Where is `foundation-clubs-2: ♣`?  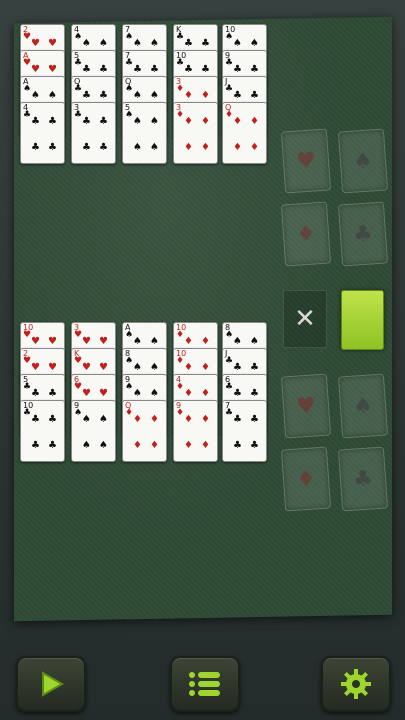 foundation-clubs-2: ♣ is located at coordinates (363, 479).